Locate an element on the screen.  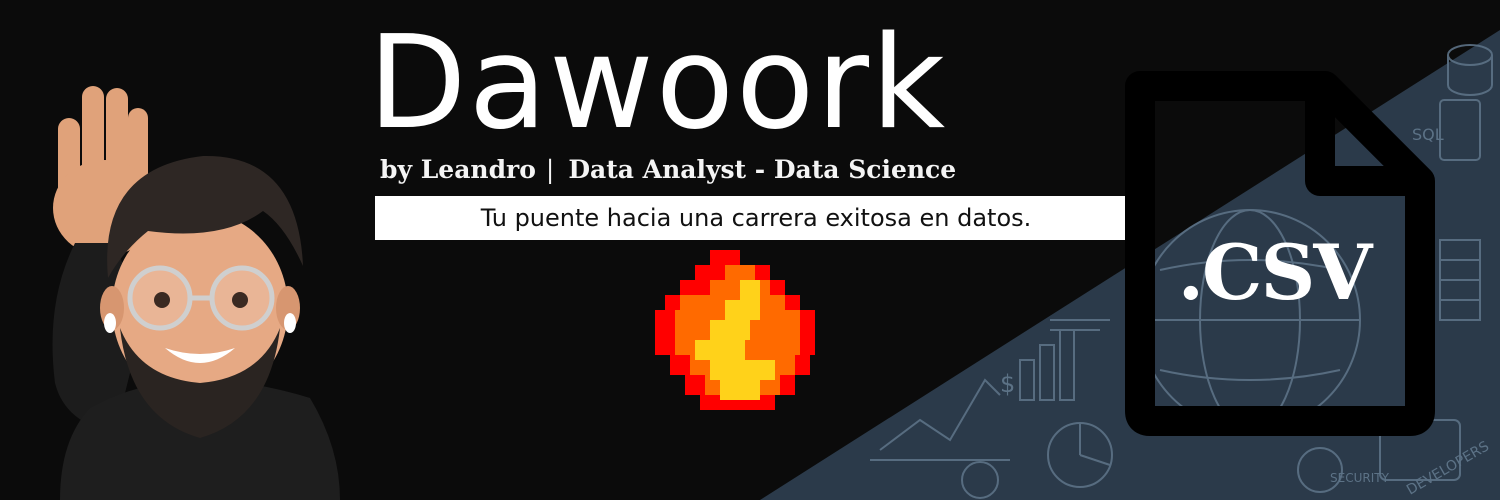
doodle-security-label: SECURITY is located at coordinates (1360, 478).